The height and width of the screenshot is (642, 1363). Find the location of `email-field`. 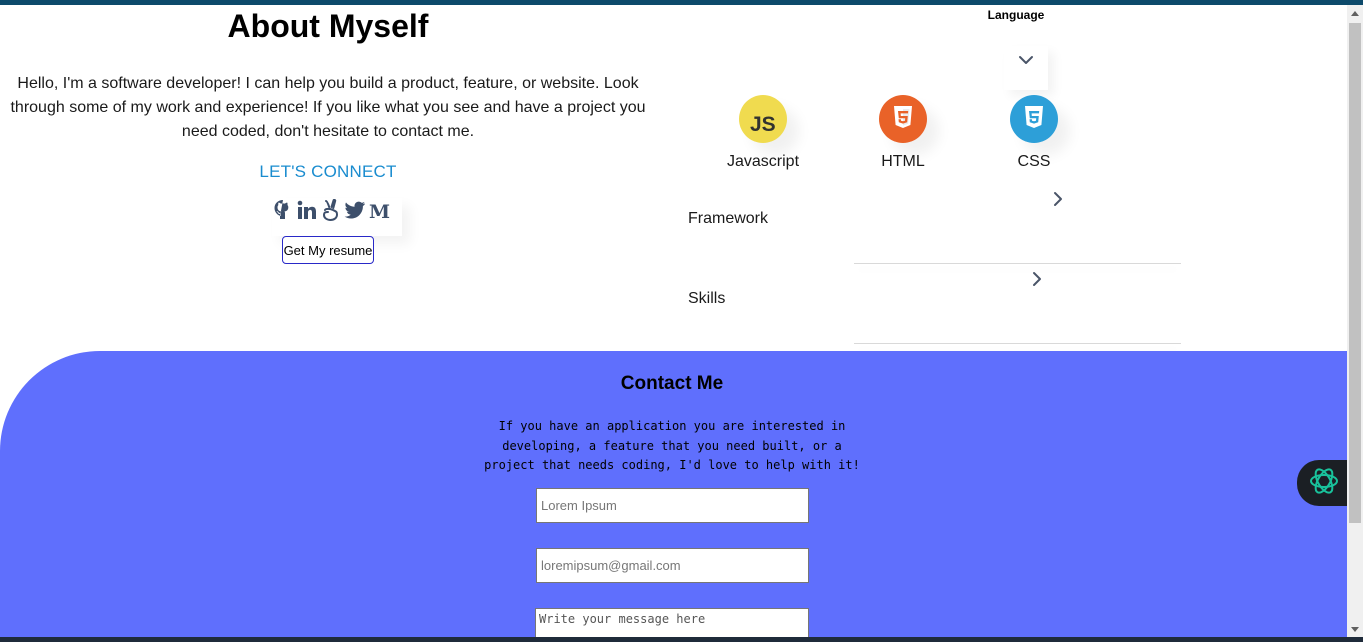

email-field is located at coordinates (672, 565).